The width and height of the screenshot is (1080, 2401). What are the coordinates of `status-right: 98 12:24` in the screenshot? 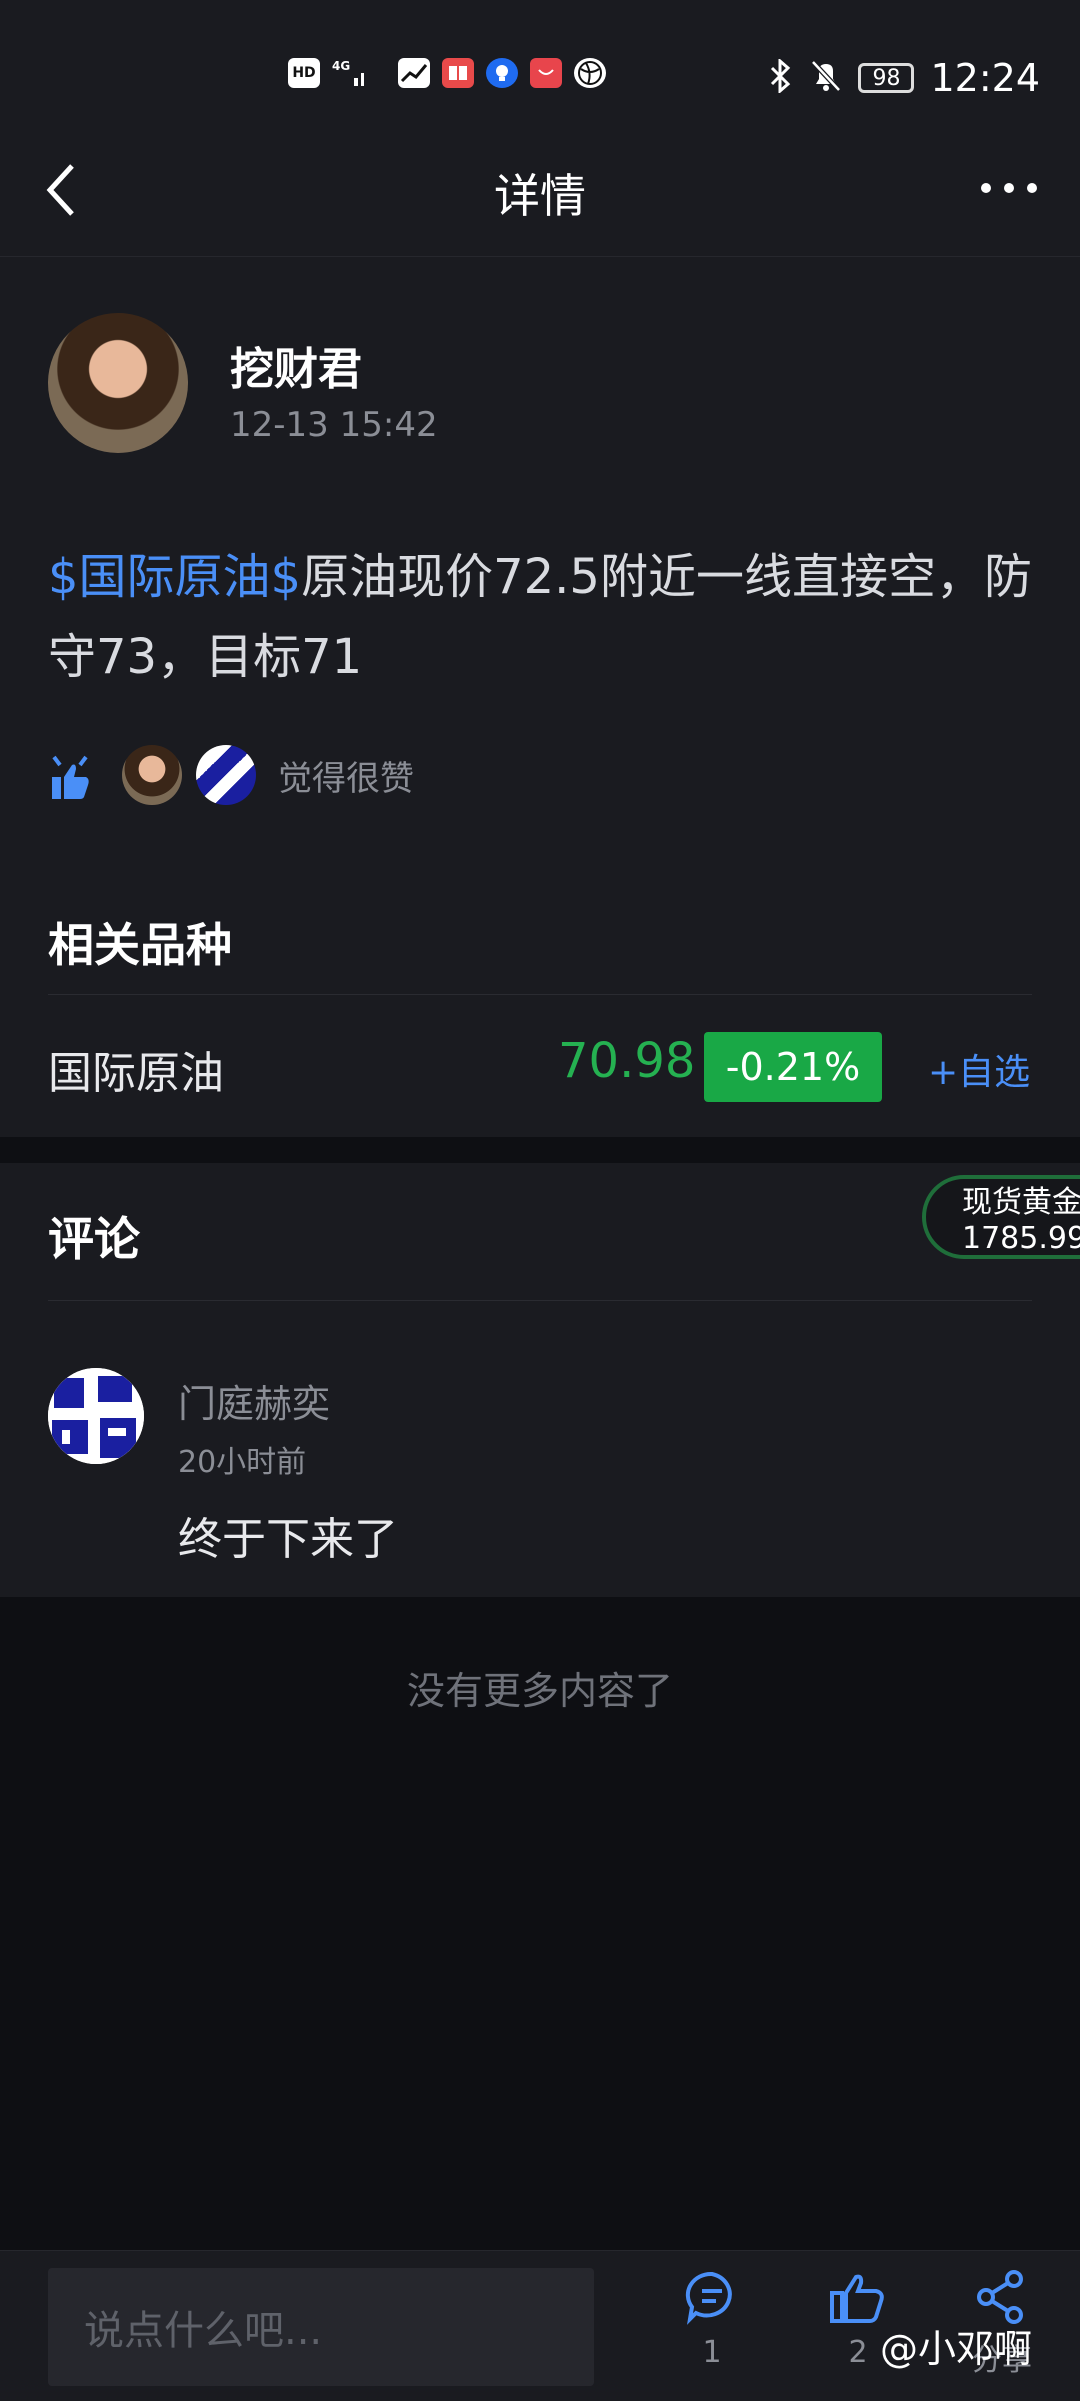 It's located at (903, 78).